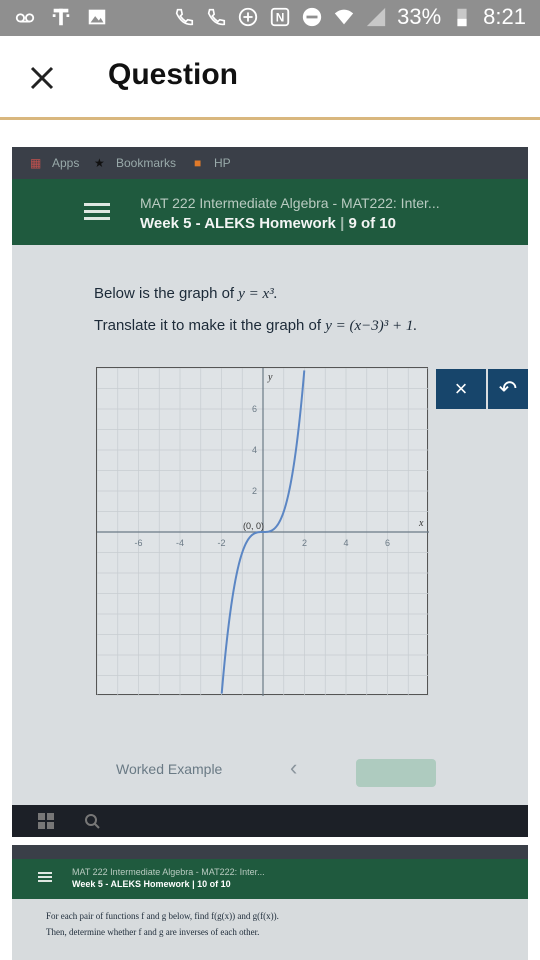 This screenshot has width=540, height=960. What do you see at coordinates (387, 543) in the screenshot?
I see `x-tick-label: 6` at bounding box center [387, 543].